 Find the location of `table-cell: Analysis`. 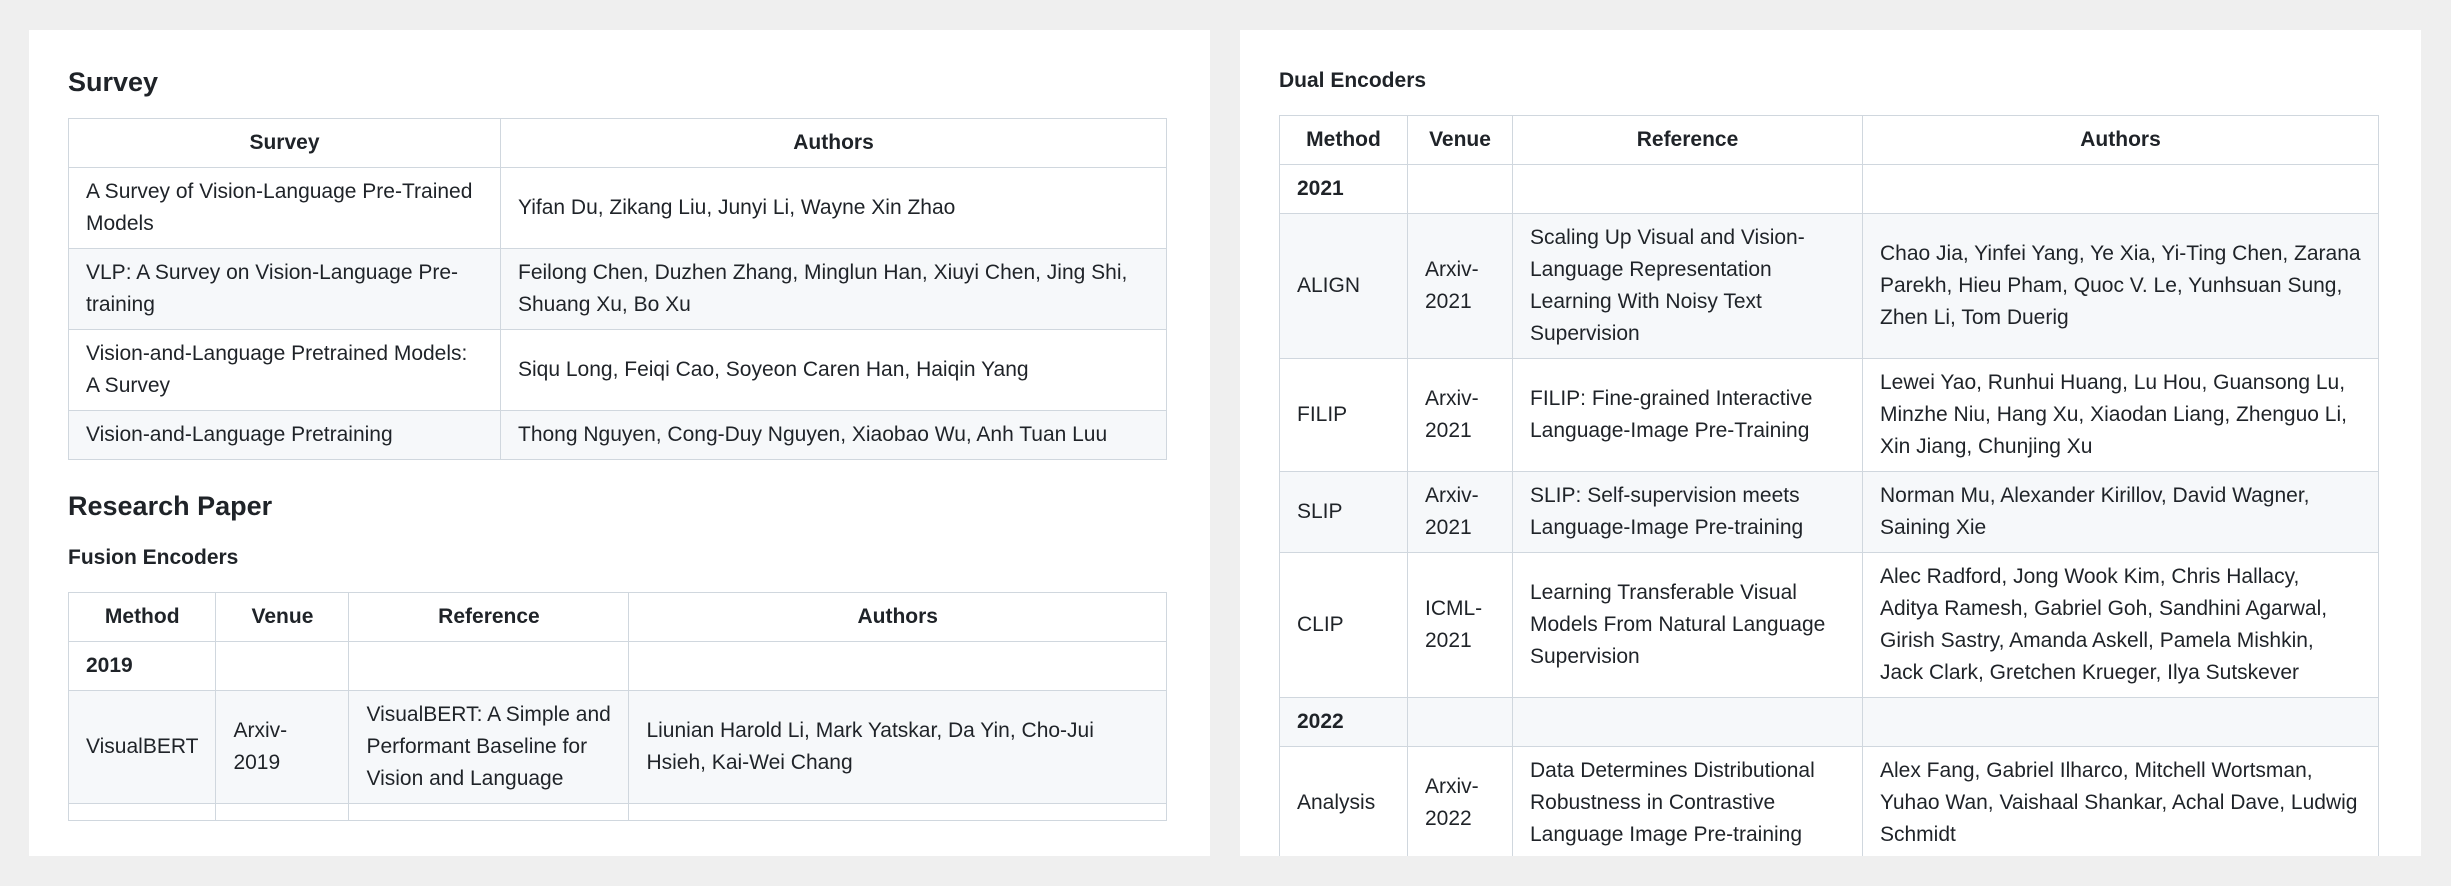

table-cell: Analysis is located at coordinates (1343, 801).